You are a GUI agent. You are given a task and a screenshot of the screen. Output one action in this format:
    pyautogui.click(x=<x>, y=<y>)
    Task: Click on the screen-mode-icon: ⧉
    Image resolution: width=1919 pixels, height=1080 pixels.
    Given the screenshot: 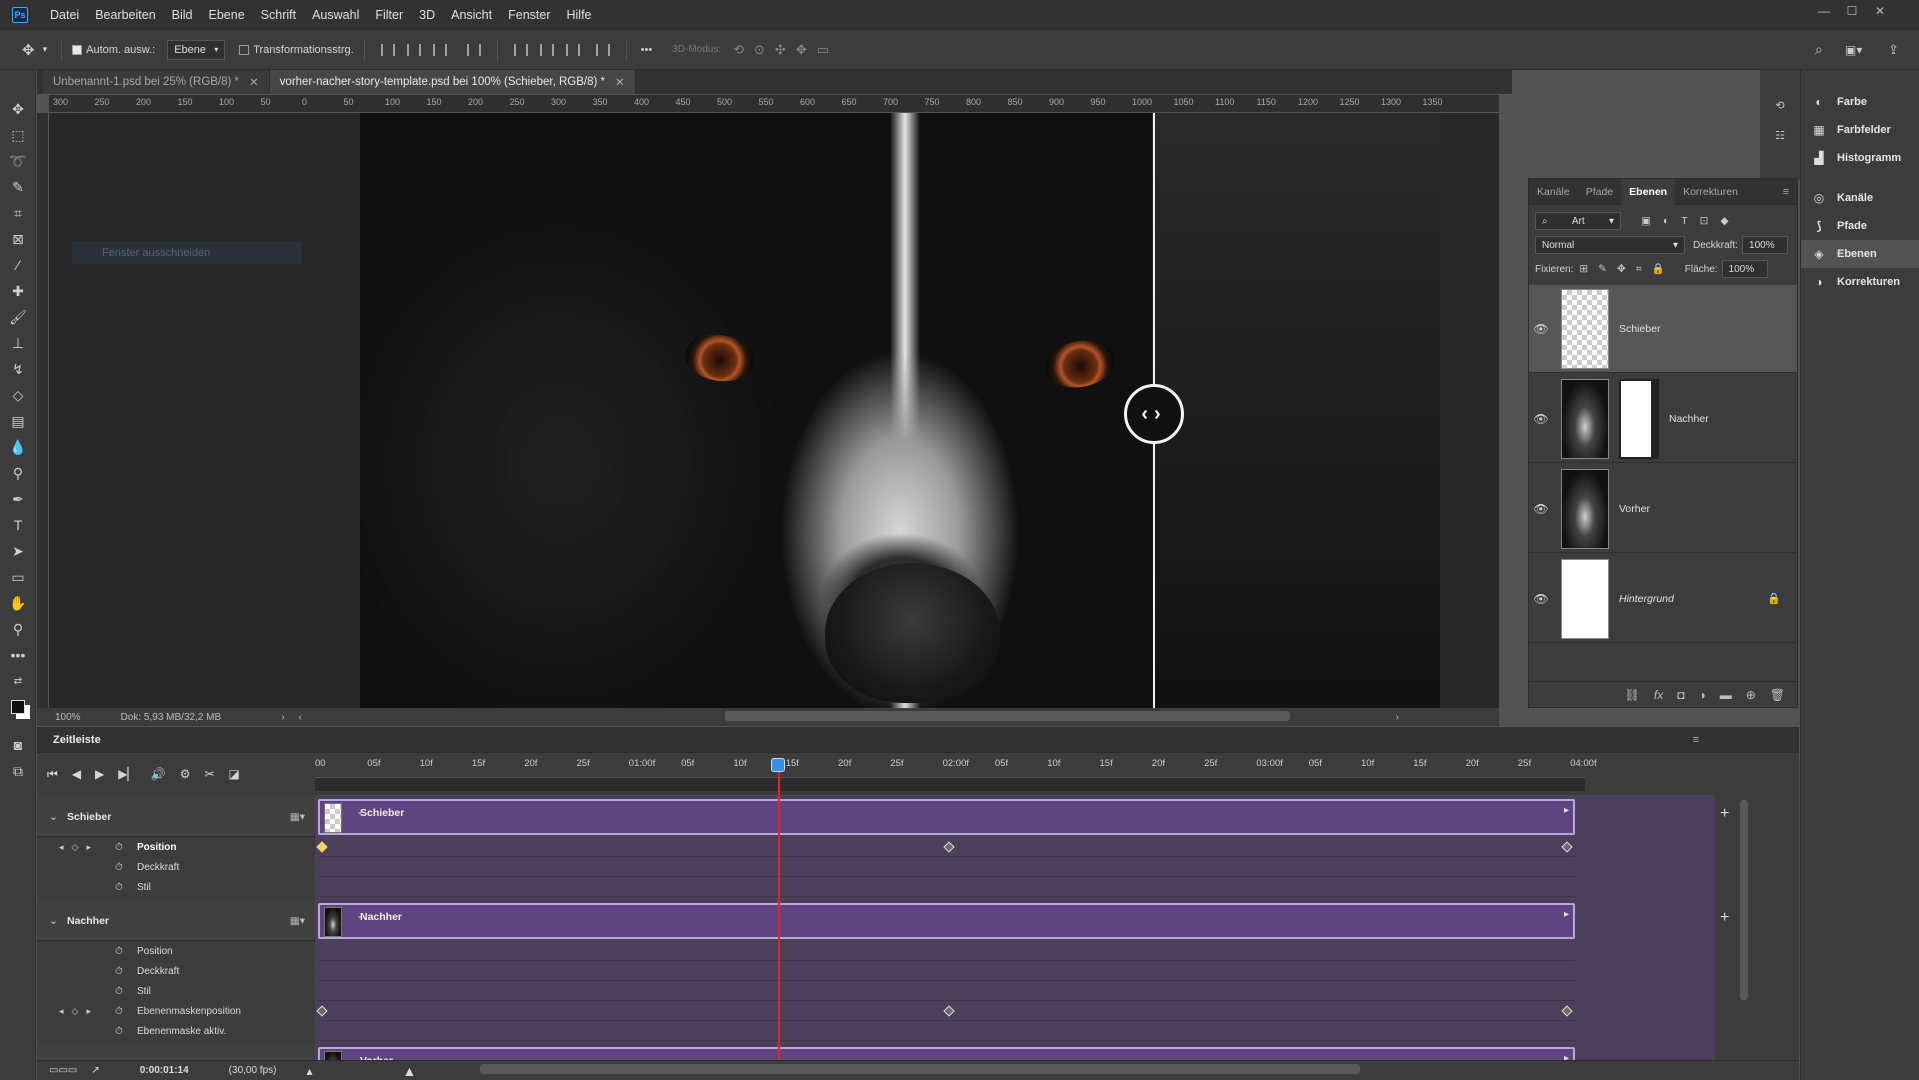 What is the action you would take?
    pyautogui.click(x=18, y=771)
    